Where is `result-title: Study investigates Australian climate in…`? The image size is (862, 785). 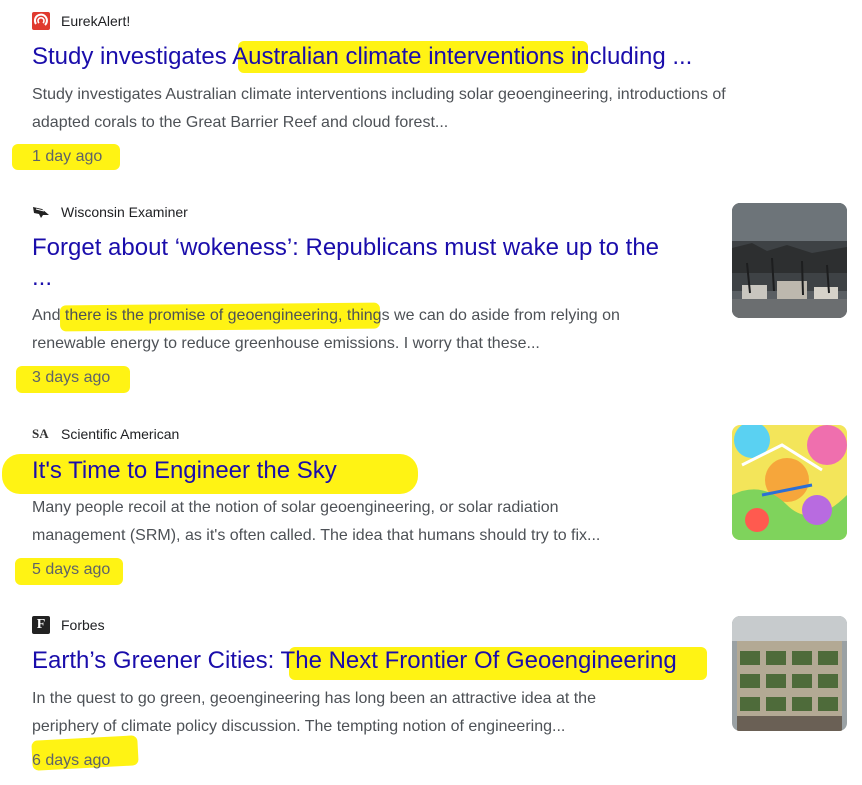 result-title: Study investigates Australian climate in… is located at coordinates (362, 57).